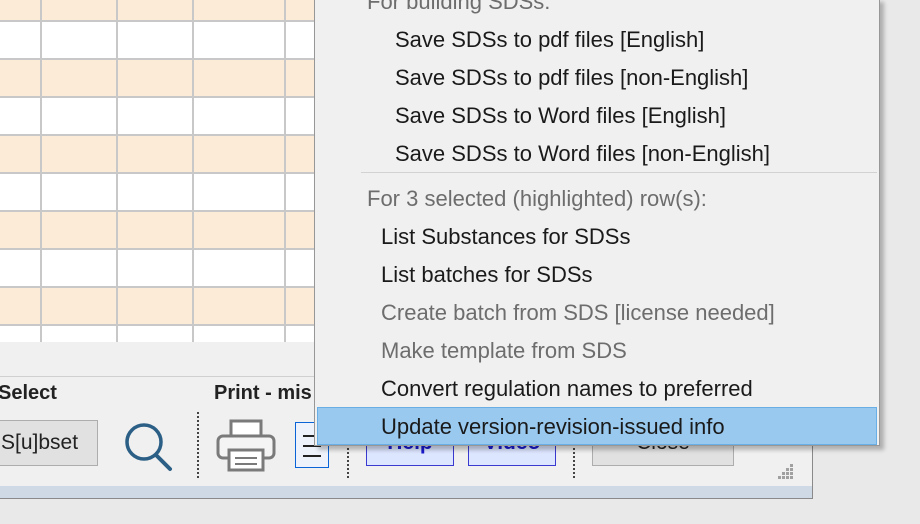  What do you see at coordinates (537, 198) in the screenshot?
I see `menu-section-header: For 3 selected (highlighted) row(s):` at bounding box center [537, 198].